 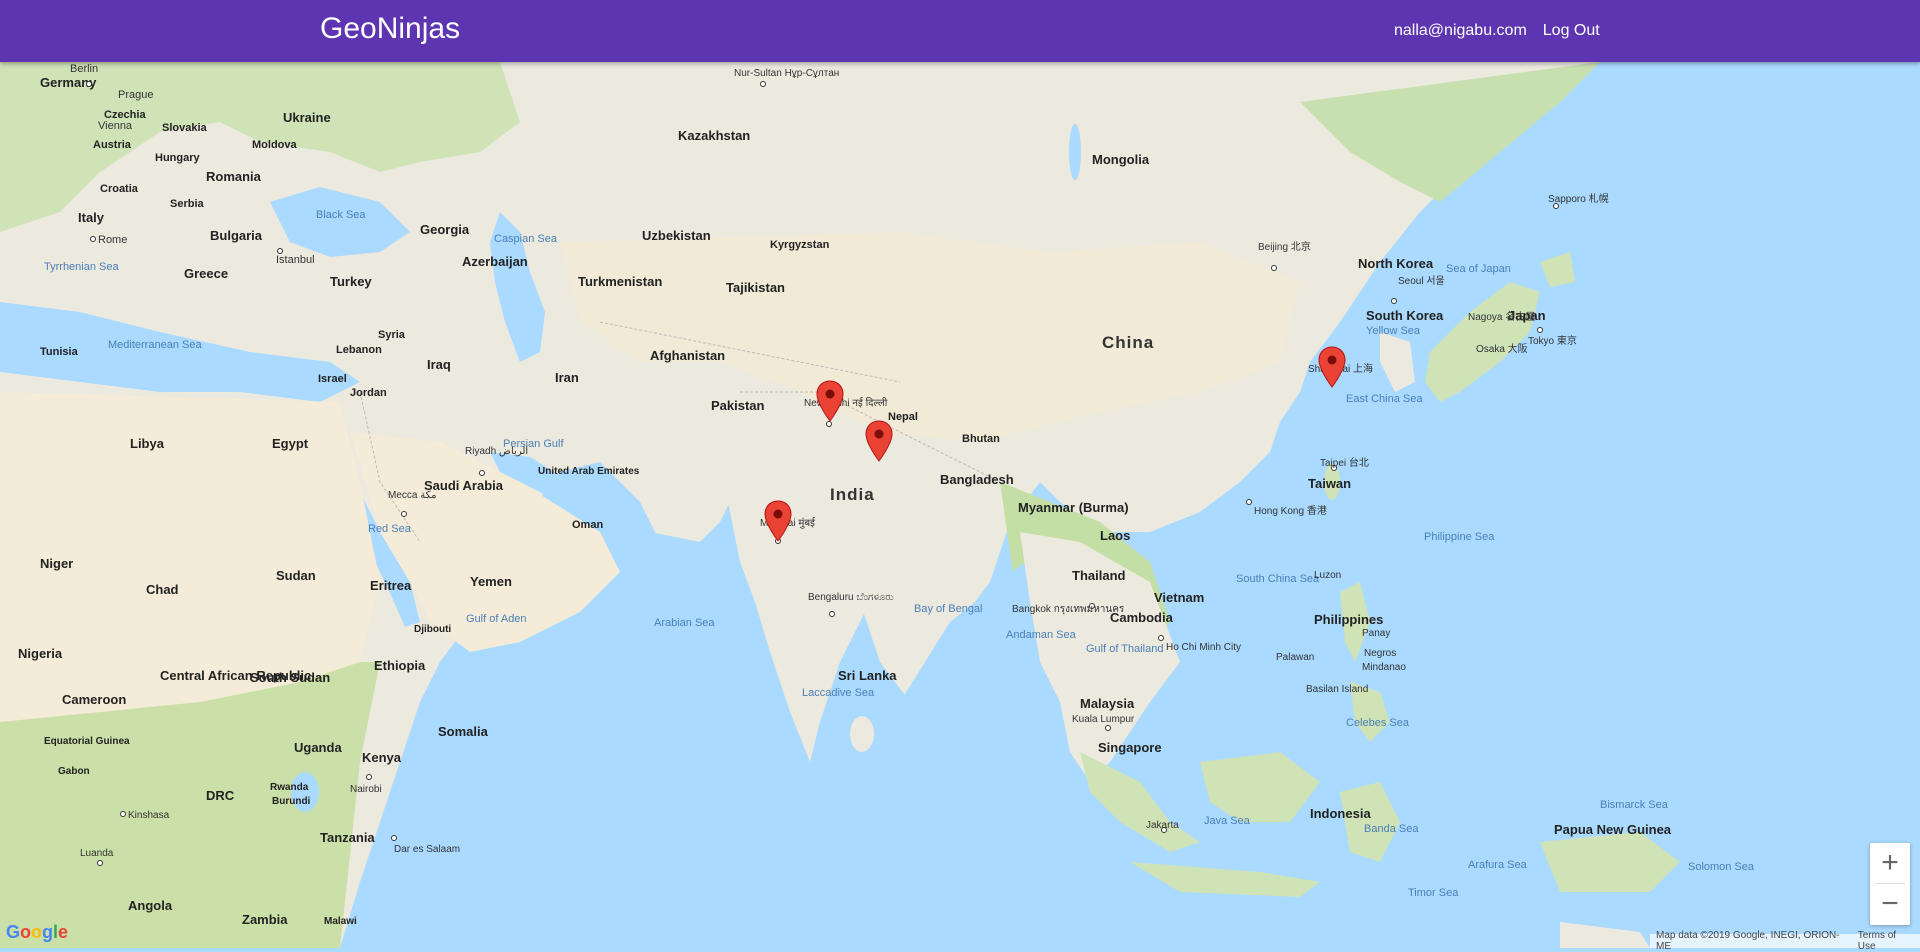 What do you see at coordinates (800, 245) in the screenshot?
I see `label-kyrgyzstan: Kyrgyzstan` at bounding box center [800, 245].